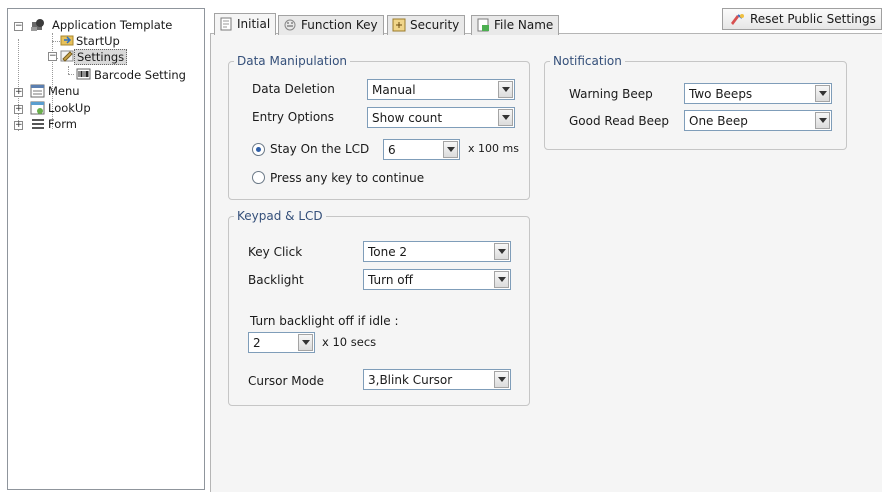  I want to click on cursor-mode-select: 3,Blink Cursor, so click(437, 379).